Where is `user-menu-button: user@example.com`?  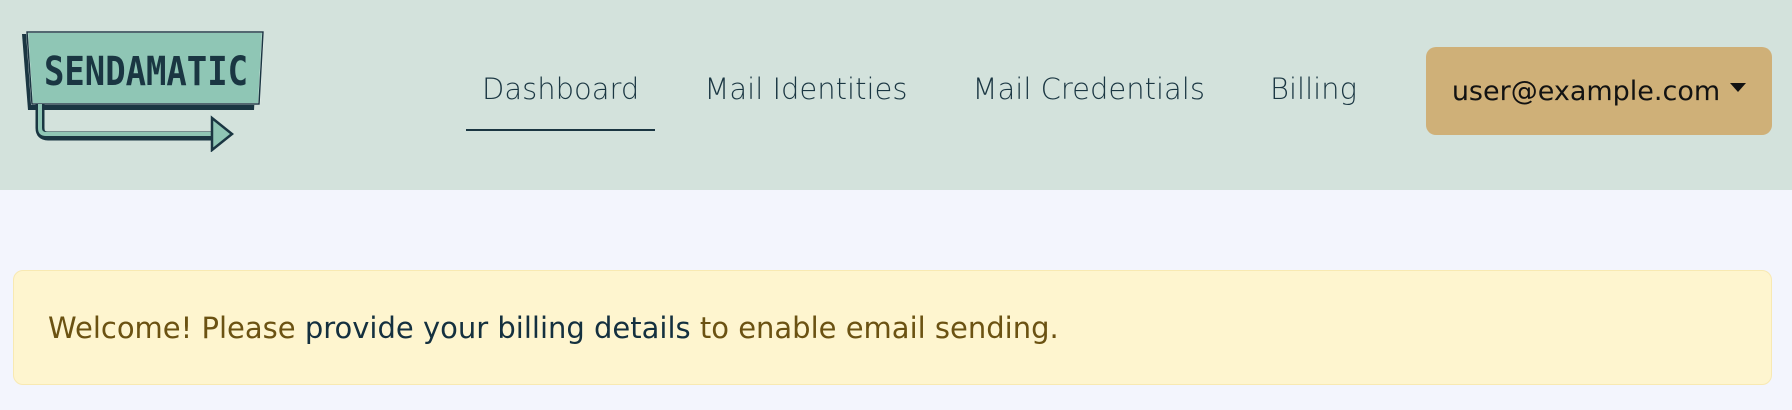
user-menu-button: user@example.com is located at coordinates (1599, 91).